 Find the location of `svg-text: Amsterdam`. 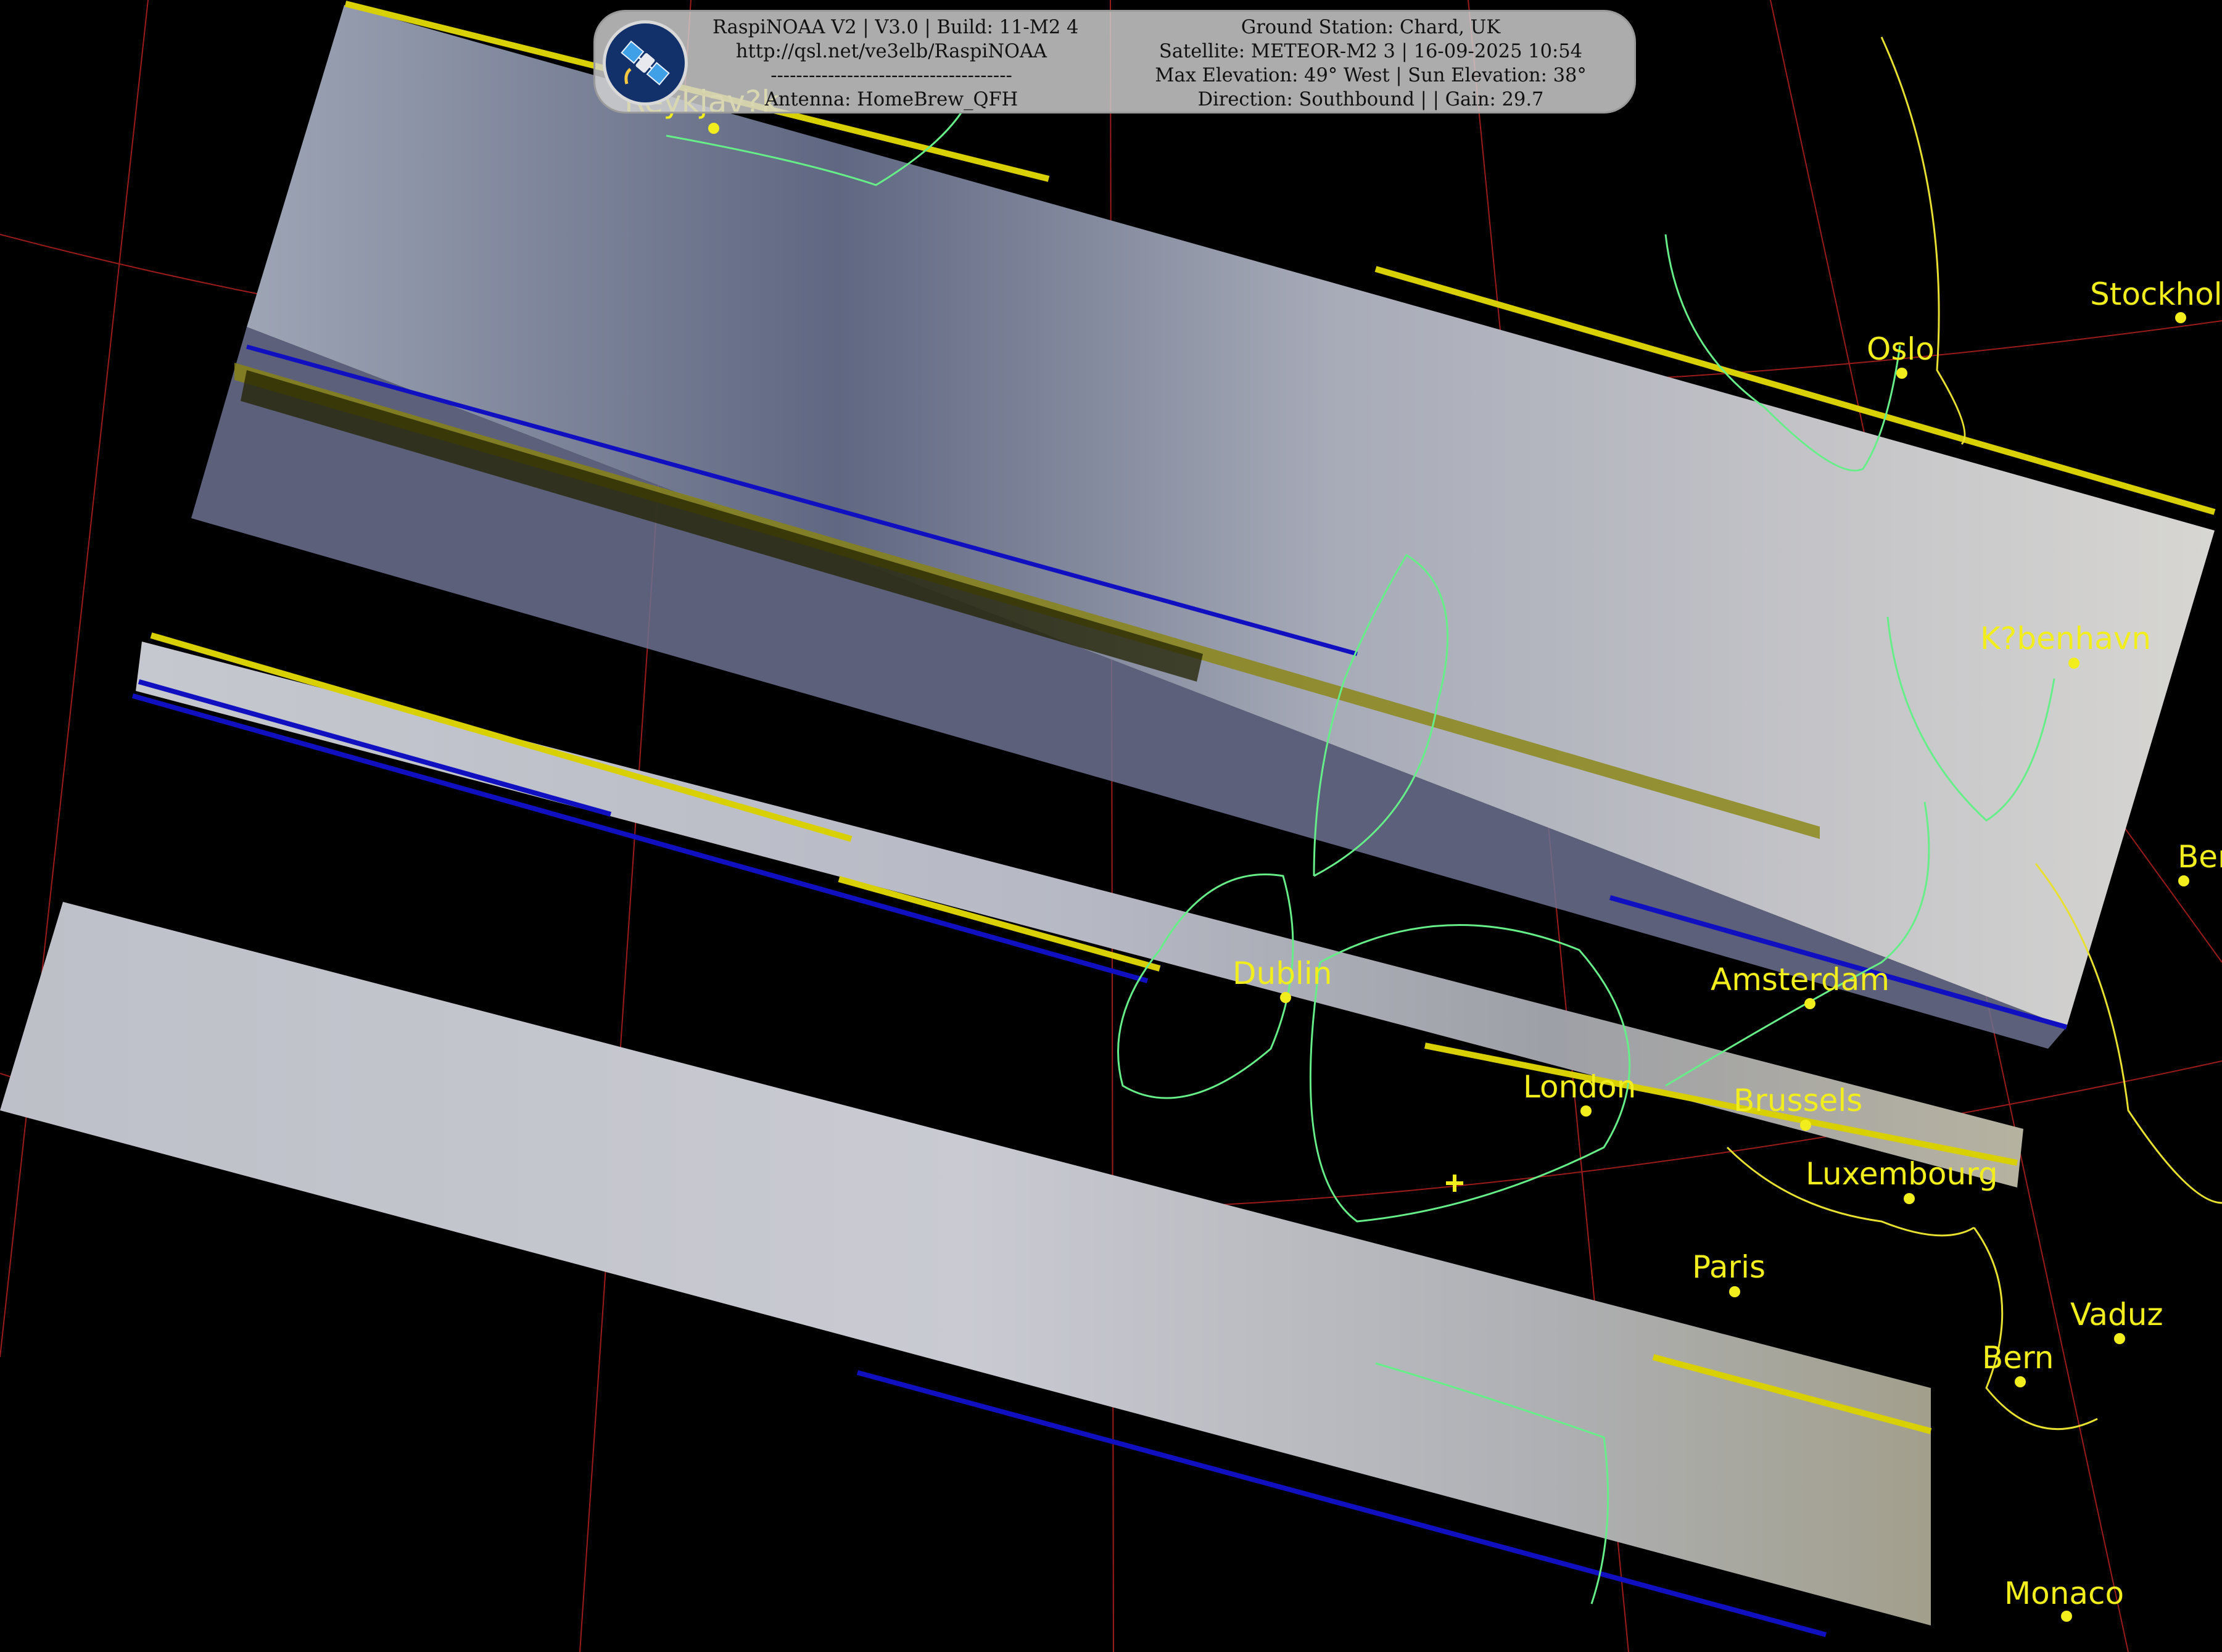

svg-text: Amsterdam is located at coordinates (1800, 979).